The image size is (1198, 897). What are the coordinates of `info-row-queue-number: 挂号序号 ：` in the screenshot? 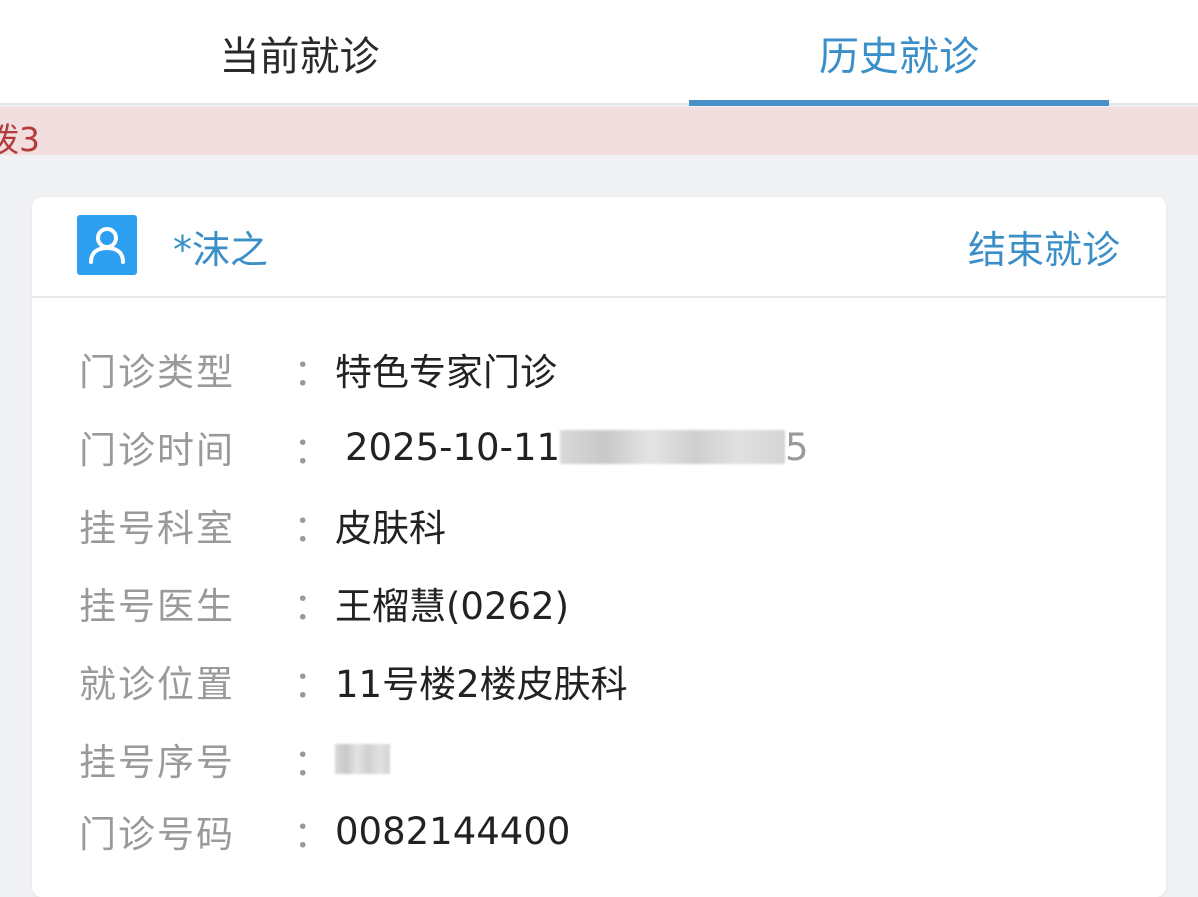 It's located at (234, 759).